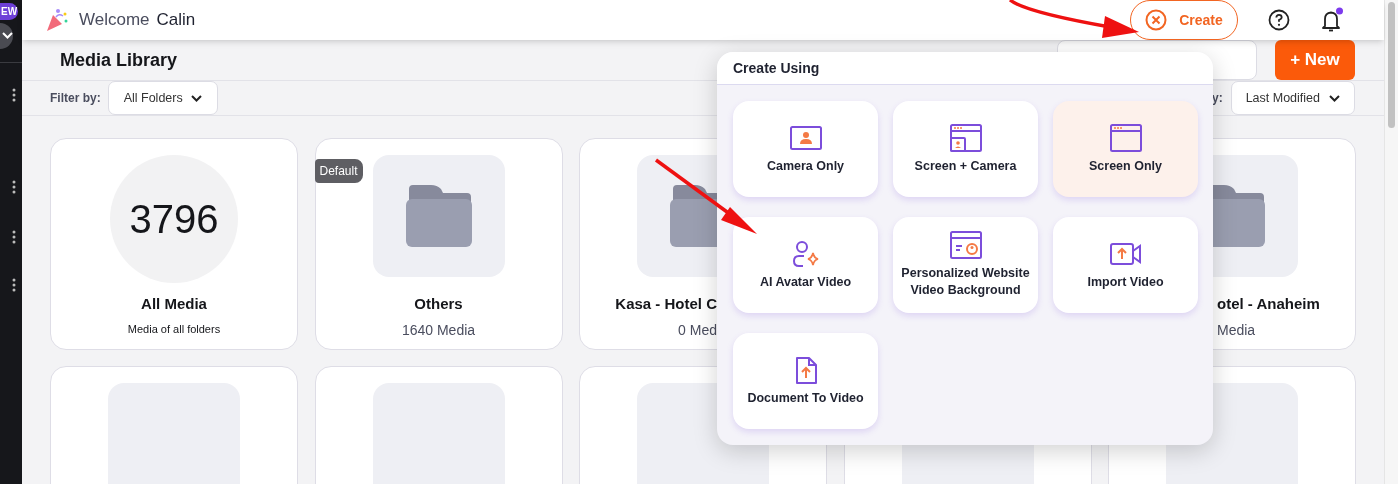 The width and height of the screenshot is (1398, 484). Describe the element at coordinates (805, 381) in the screenshot. I see `create-option: Document To Video` at that location.